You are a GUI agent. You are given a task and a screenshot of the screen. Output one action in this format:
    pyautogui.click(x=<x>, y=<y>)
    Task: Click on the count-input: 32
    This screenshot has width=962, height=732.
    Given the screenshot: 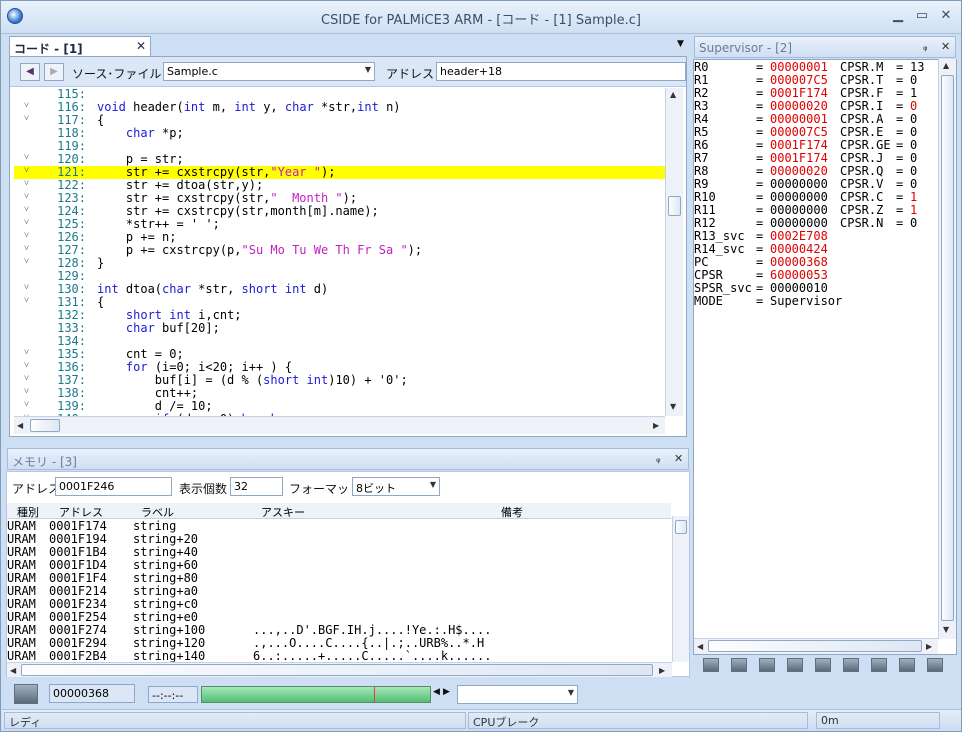 What is the action you would take?
    pyautogui.click(x=256, y=486)
    